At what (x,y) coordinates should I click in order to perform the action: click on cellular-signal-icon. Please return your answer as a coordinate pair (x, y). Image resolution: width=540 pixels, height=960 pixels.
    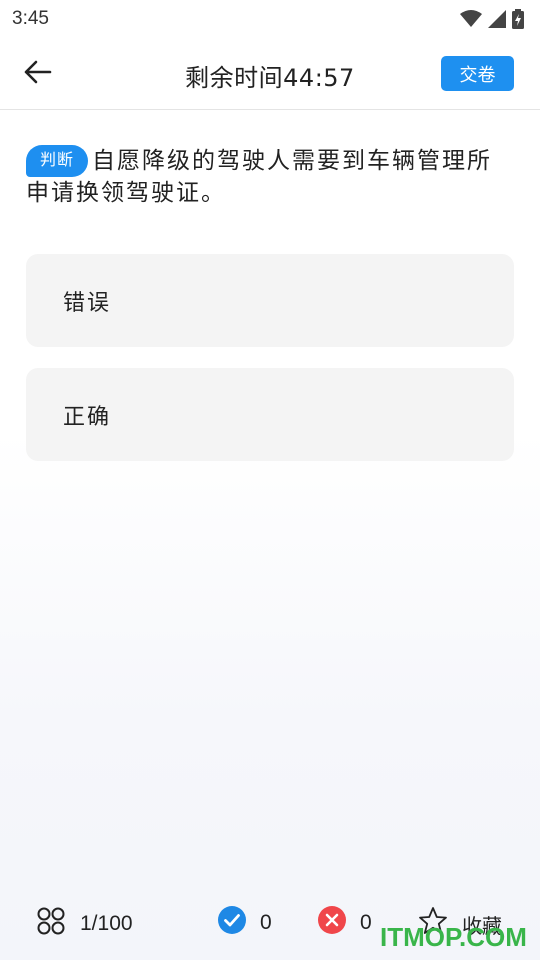
    Looking at the image, I should click on (497, 19).